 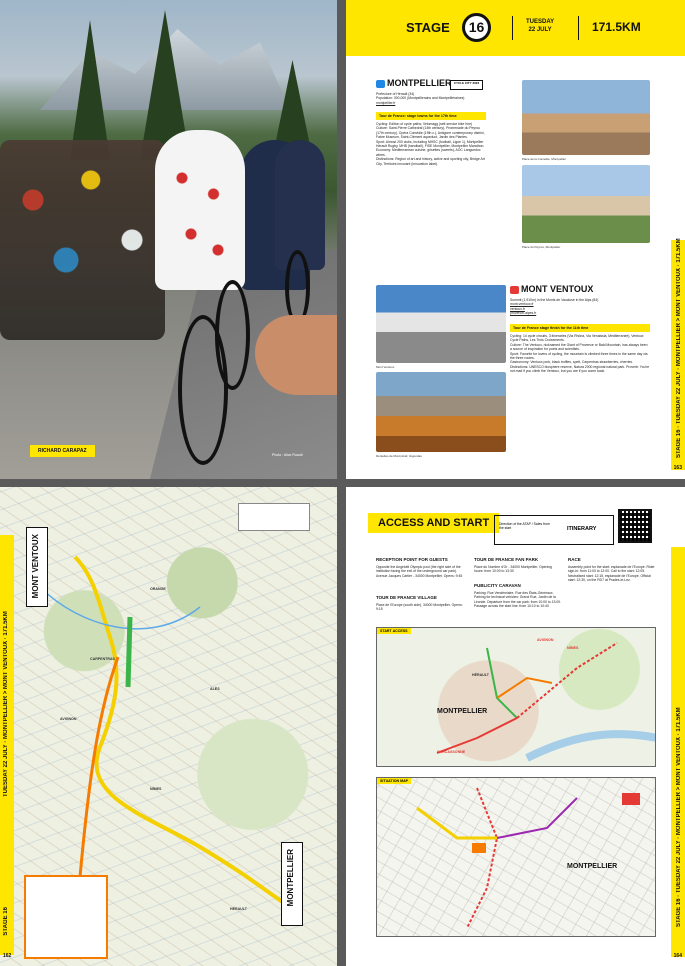 I want to click on rider-name-tag: RICHARD CARAPAZ, so click(x=62, y=451).